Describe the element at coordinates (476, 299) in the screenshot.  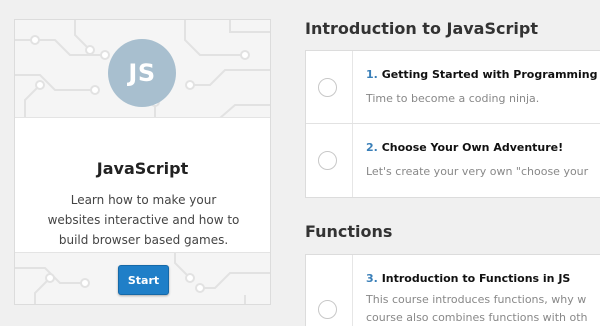
I see `lesson-description: This course introduces functions, why w` at that location.